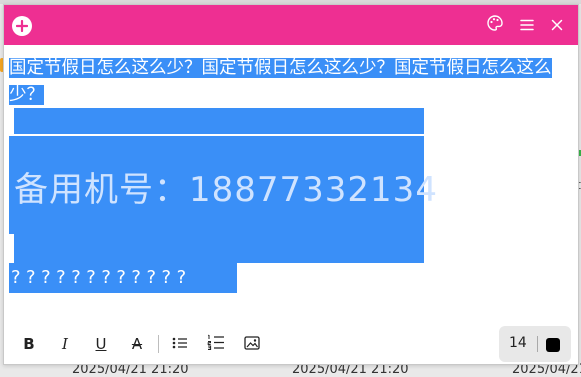 Image resolution: width=581 pixels, height=377 pixels. I want to click on strikethrough-button: A, so click(137, 344).